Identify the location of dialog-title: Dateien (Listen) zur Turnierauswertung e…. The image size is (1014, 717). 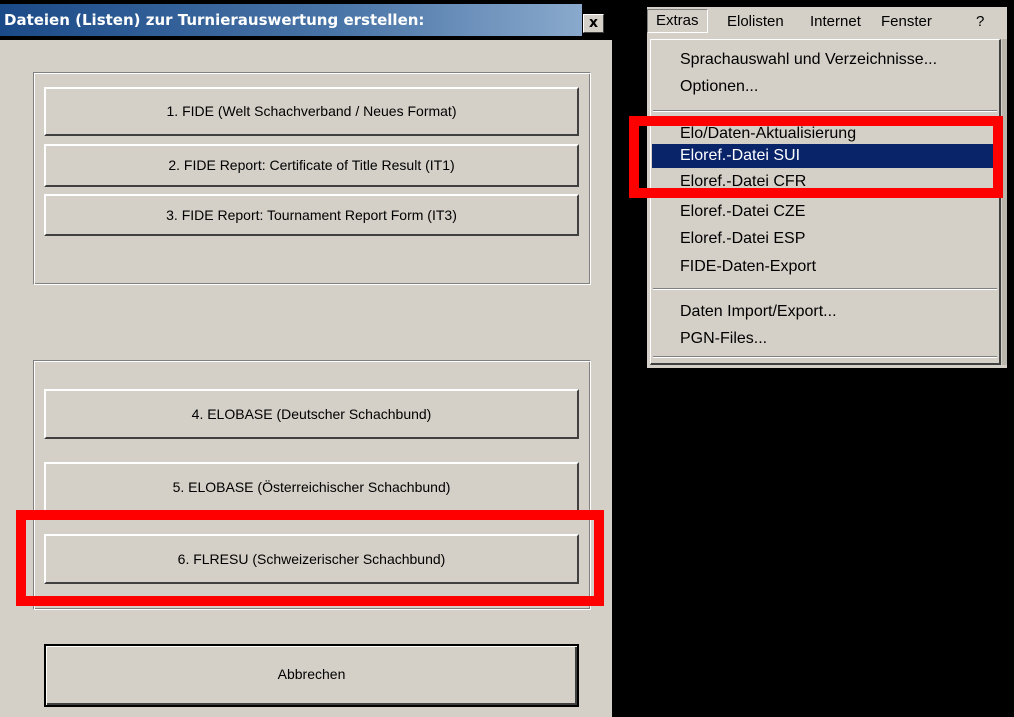
(291, 20).